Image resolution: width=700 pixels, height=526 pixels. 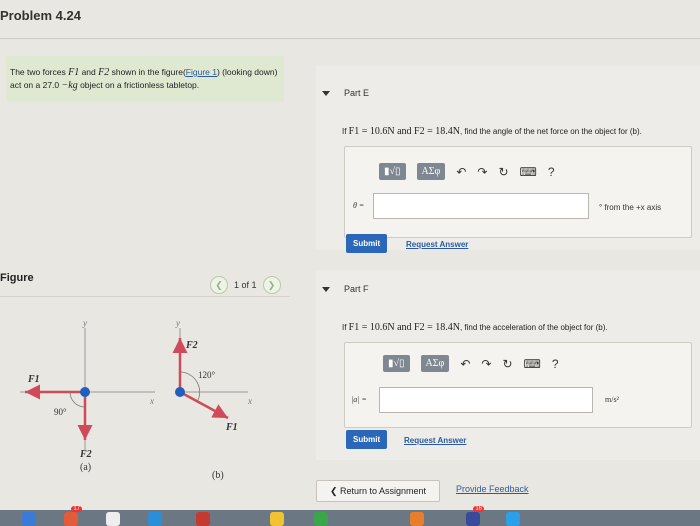 What do you see at coordinates (357, 93) in the screenshot?
I see `part-e-title: Part E` at bounding box center [357, 93].